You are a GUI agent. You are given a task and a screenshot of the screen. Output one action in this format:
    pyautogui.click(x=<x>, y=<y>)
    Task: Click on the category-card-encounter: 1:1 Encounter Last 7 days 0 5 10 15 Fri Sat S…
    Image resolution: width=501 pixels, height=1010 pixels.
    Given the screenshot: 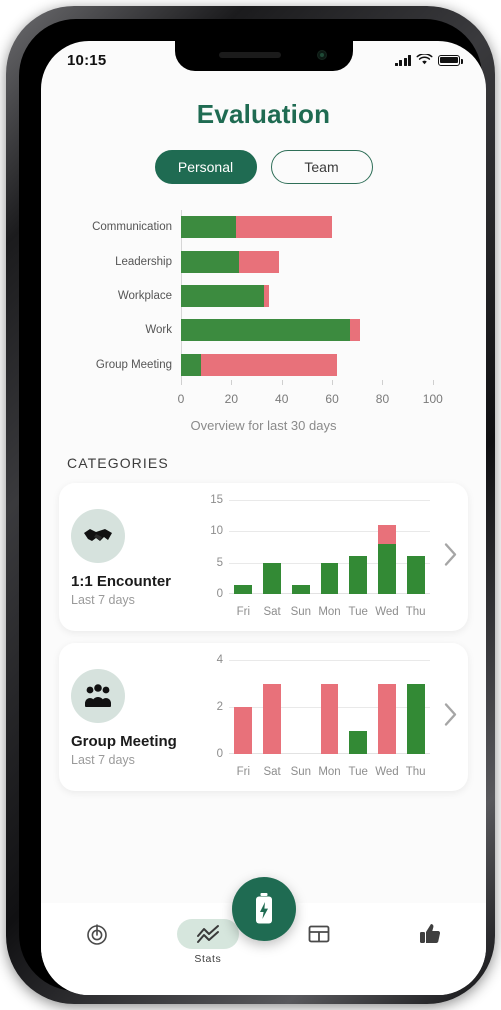 What is the action you would take?
    pyautogui.click(x=263, y=557)
    